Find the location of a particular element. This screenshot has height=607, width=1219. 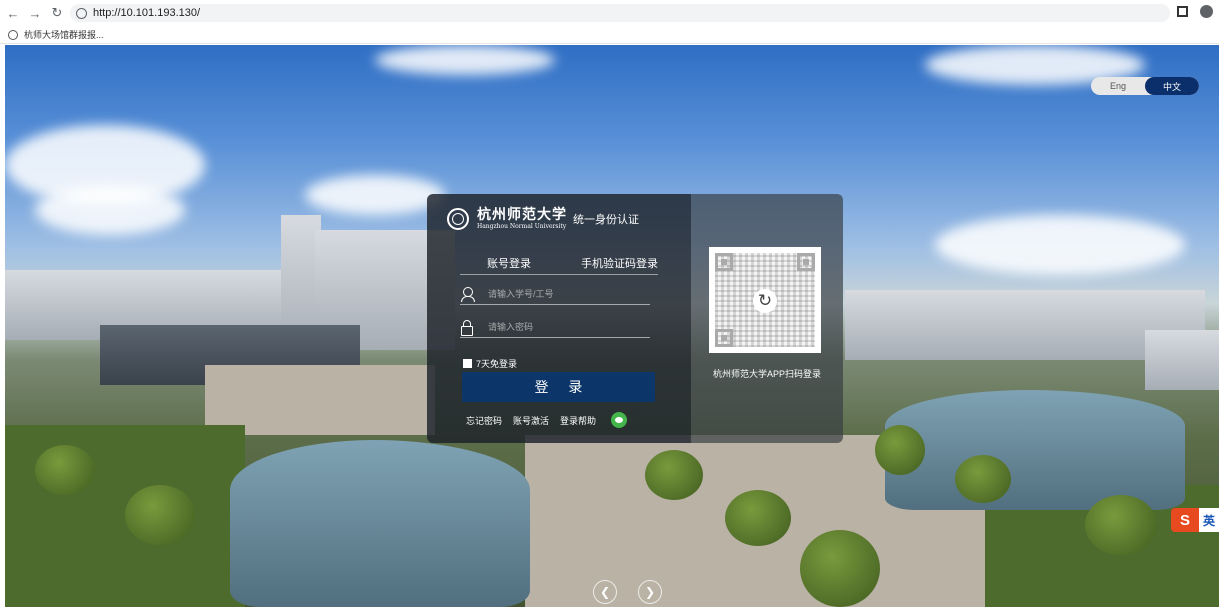

remember-me: 7天免登录 is located at coordinates (490, 363).